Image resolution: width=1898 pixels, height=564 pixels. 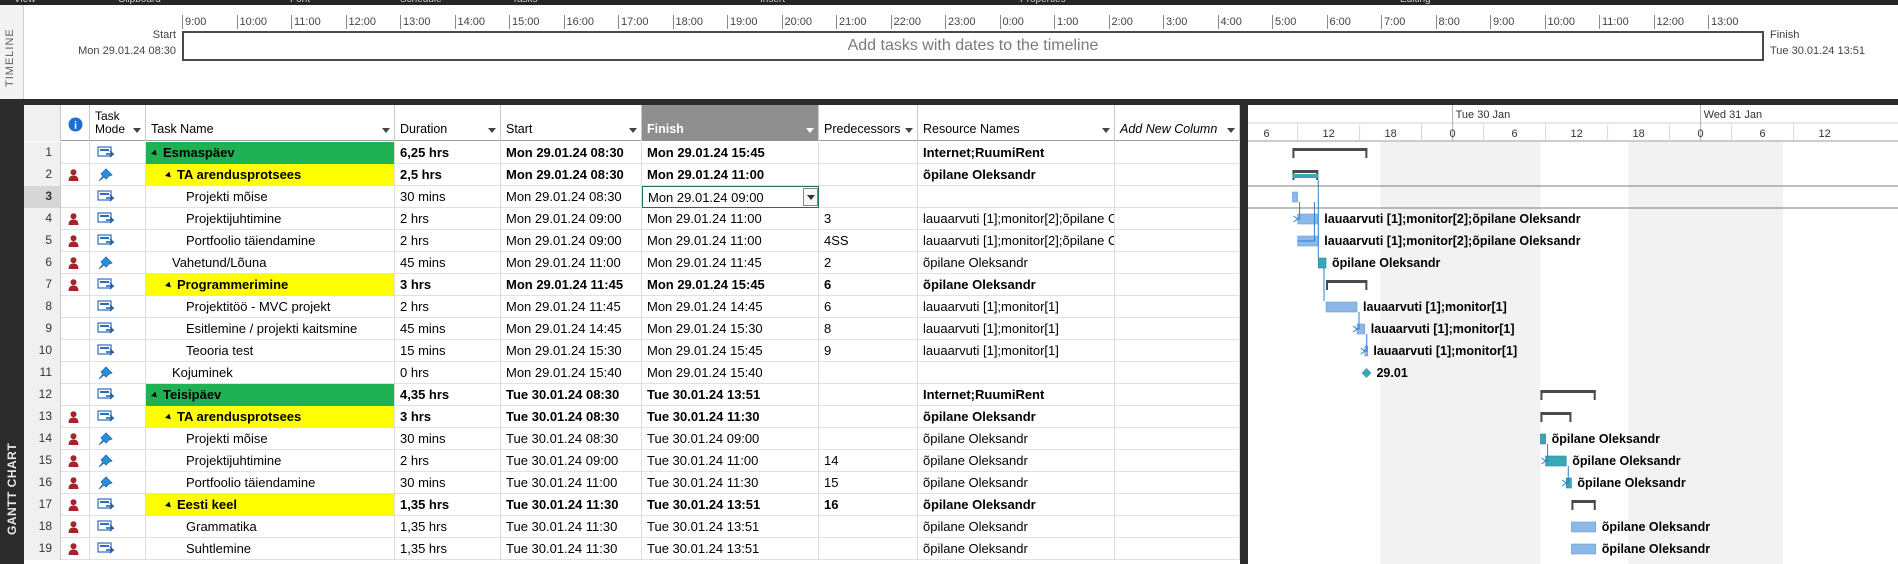 What do you see at coordinates (270, 329) in the screenshot?
I see `task-name-cell: Esitlemine / projekti kaitsmine` at bounding box center [270, 329].